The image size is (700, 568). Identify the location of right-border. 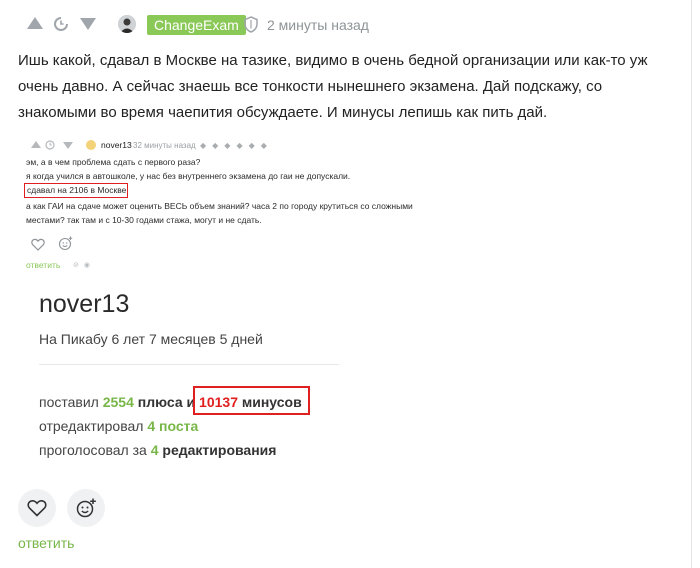
(691, 284).